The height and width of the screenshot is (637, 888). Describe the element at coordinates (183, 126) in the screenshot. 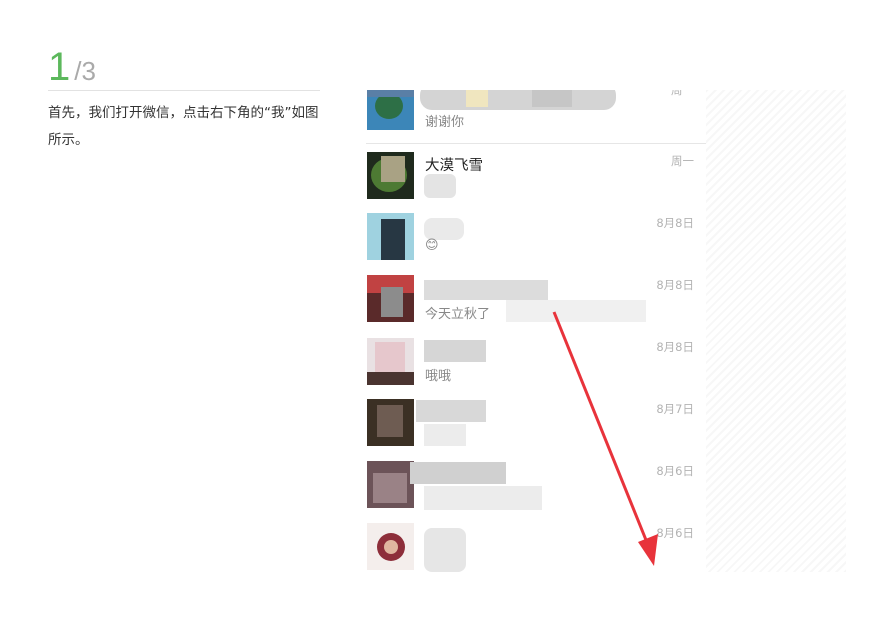

I see `step-description: 首先，我们打开微信，点击右下角的“我”如图所示。` at that location.